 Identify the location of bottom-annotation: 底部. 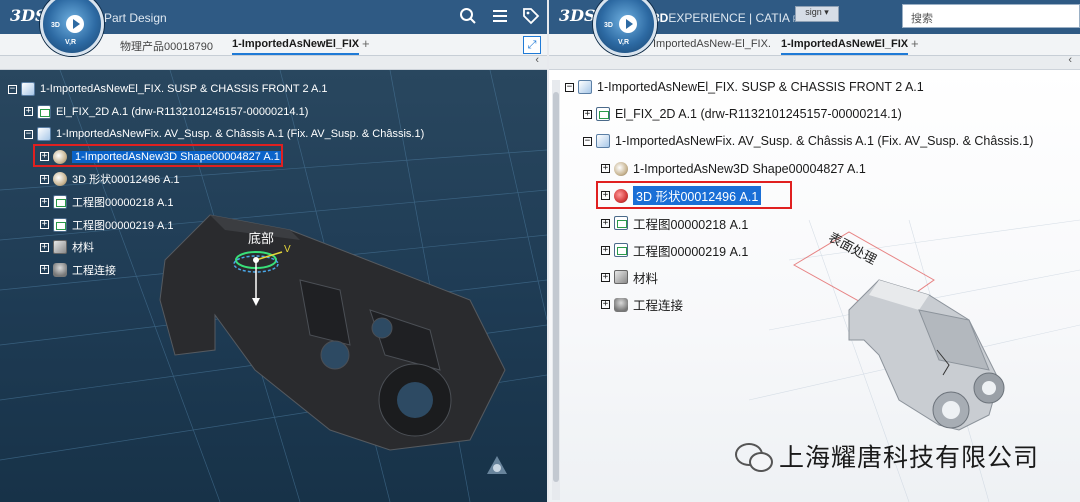
(261, 238).